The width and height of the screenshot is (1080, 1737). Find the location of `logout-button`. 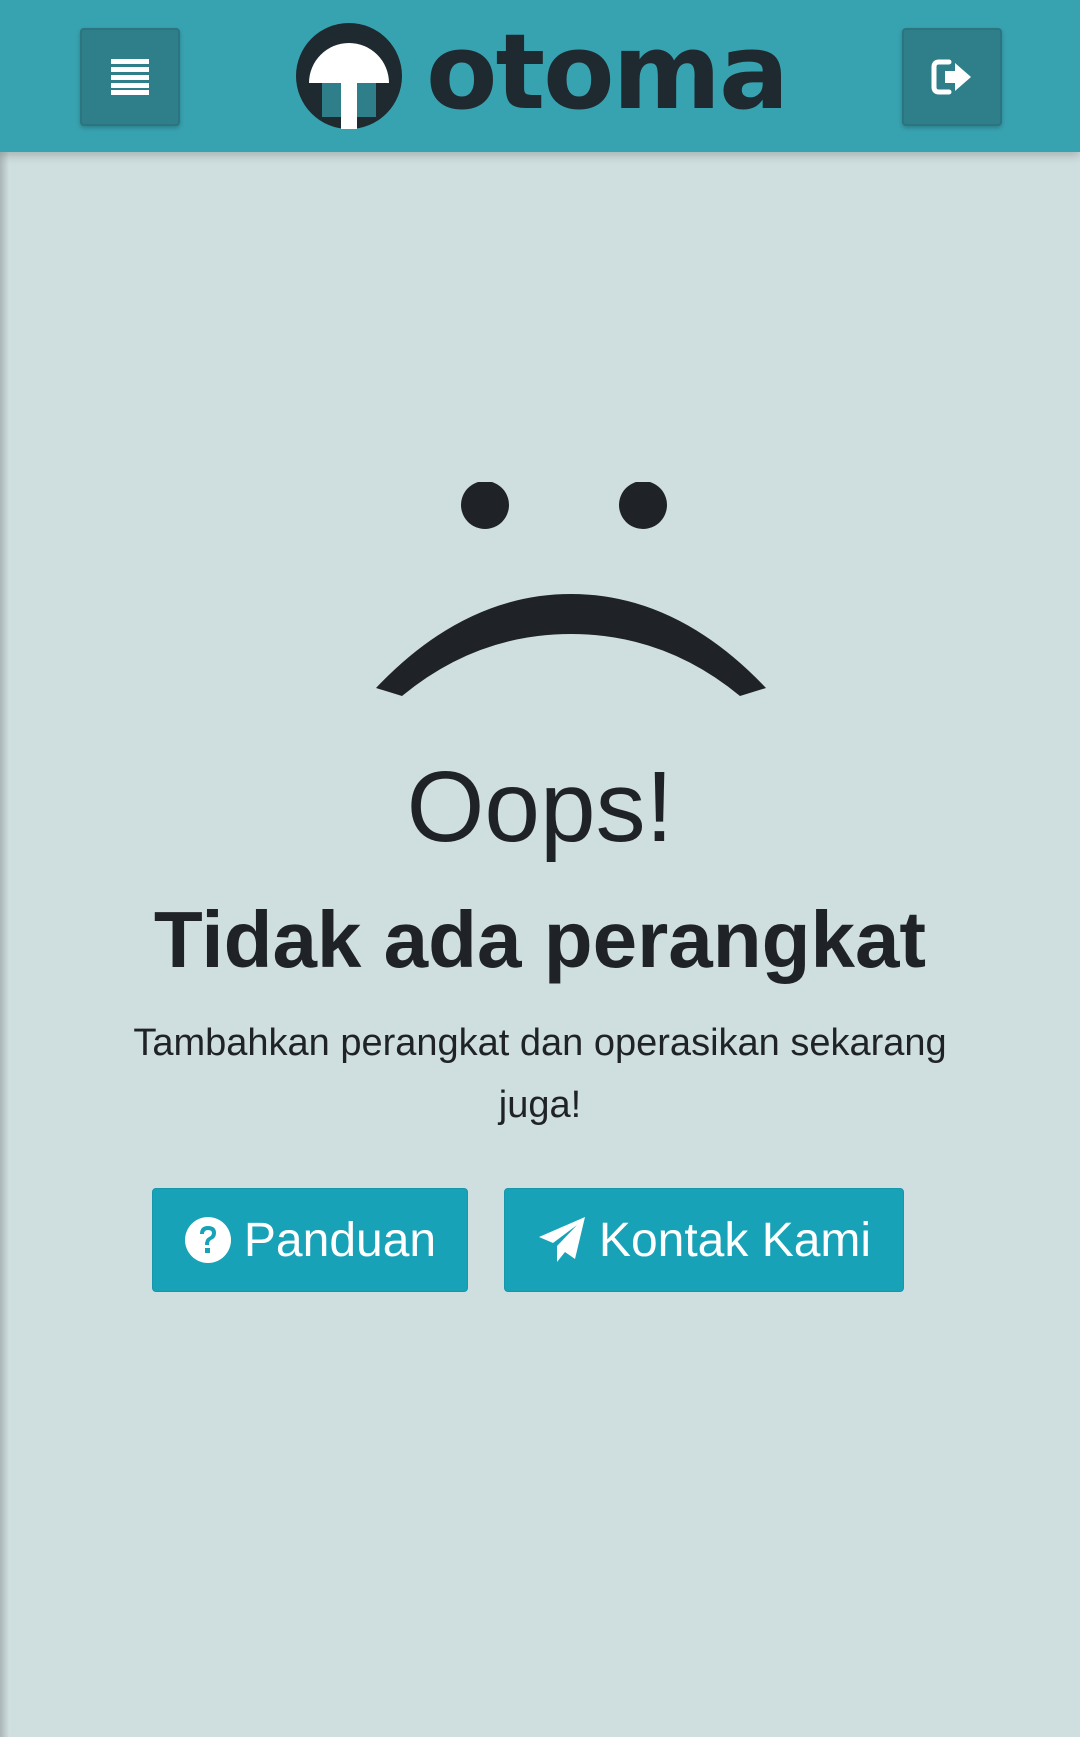

logout-button is located at coordinates (952, 77).